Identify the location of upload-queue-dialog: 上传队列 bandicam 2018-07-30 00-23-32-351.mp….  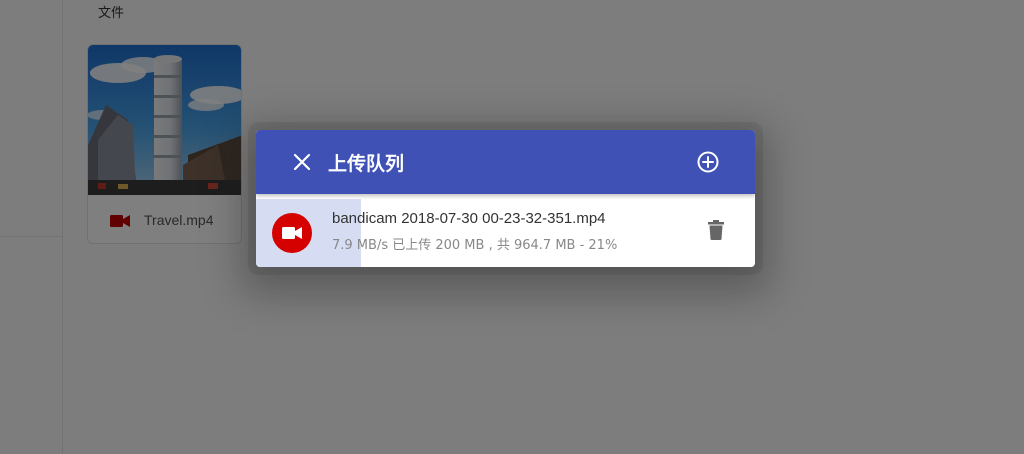
(505, 198).